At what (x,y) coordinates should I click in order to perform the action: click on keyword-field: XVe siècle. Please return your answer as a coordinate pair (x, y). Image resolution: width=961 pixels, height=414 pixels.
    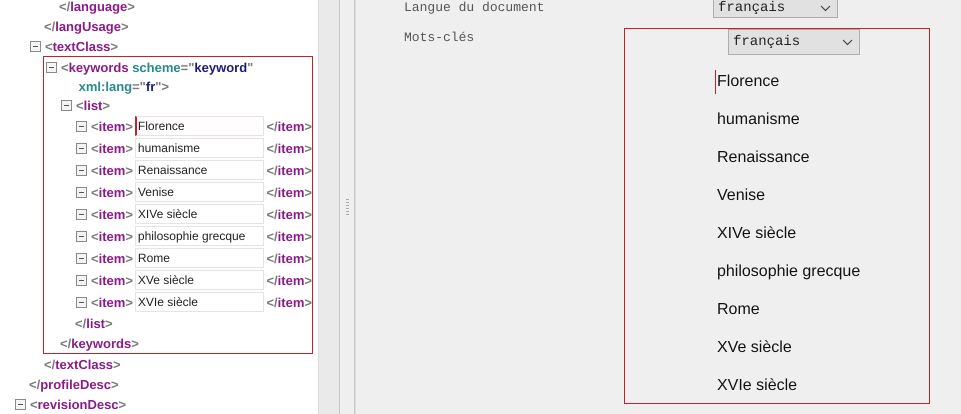
    Looking at the image, I should click on (753, 348).